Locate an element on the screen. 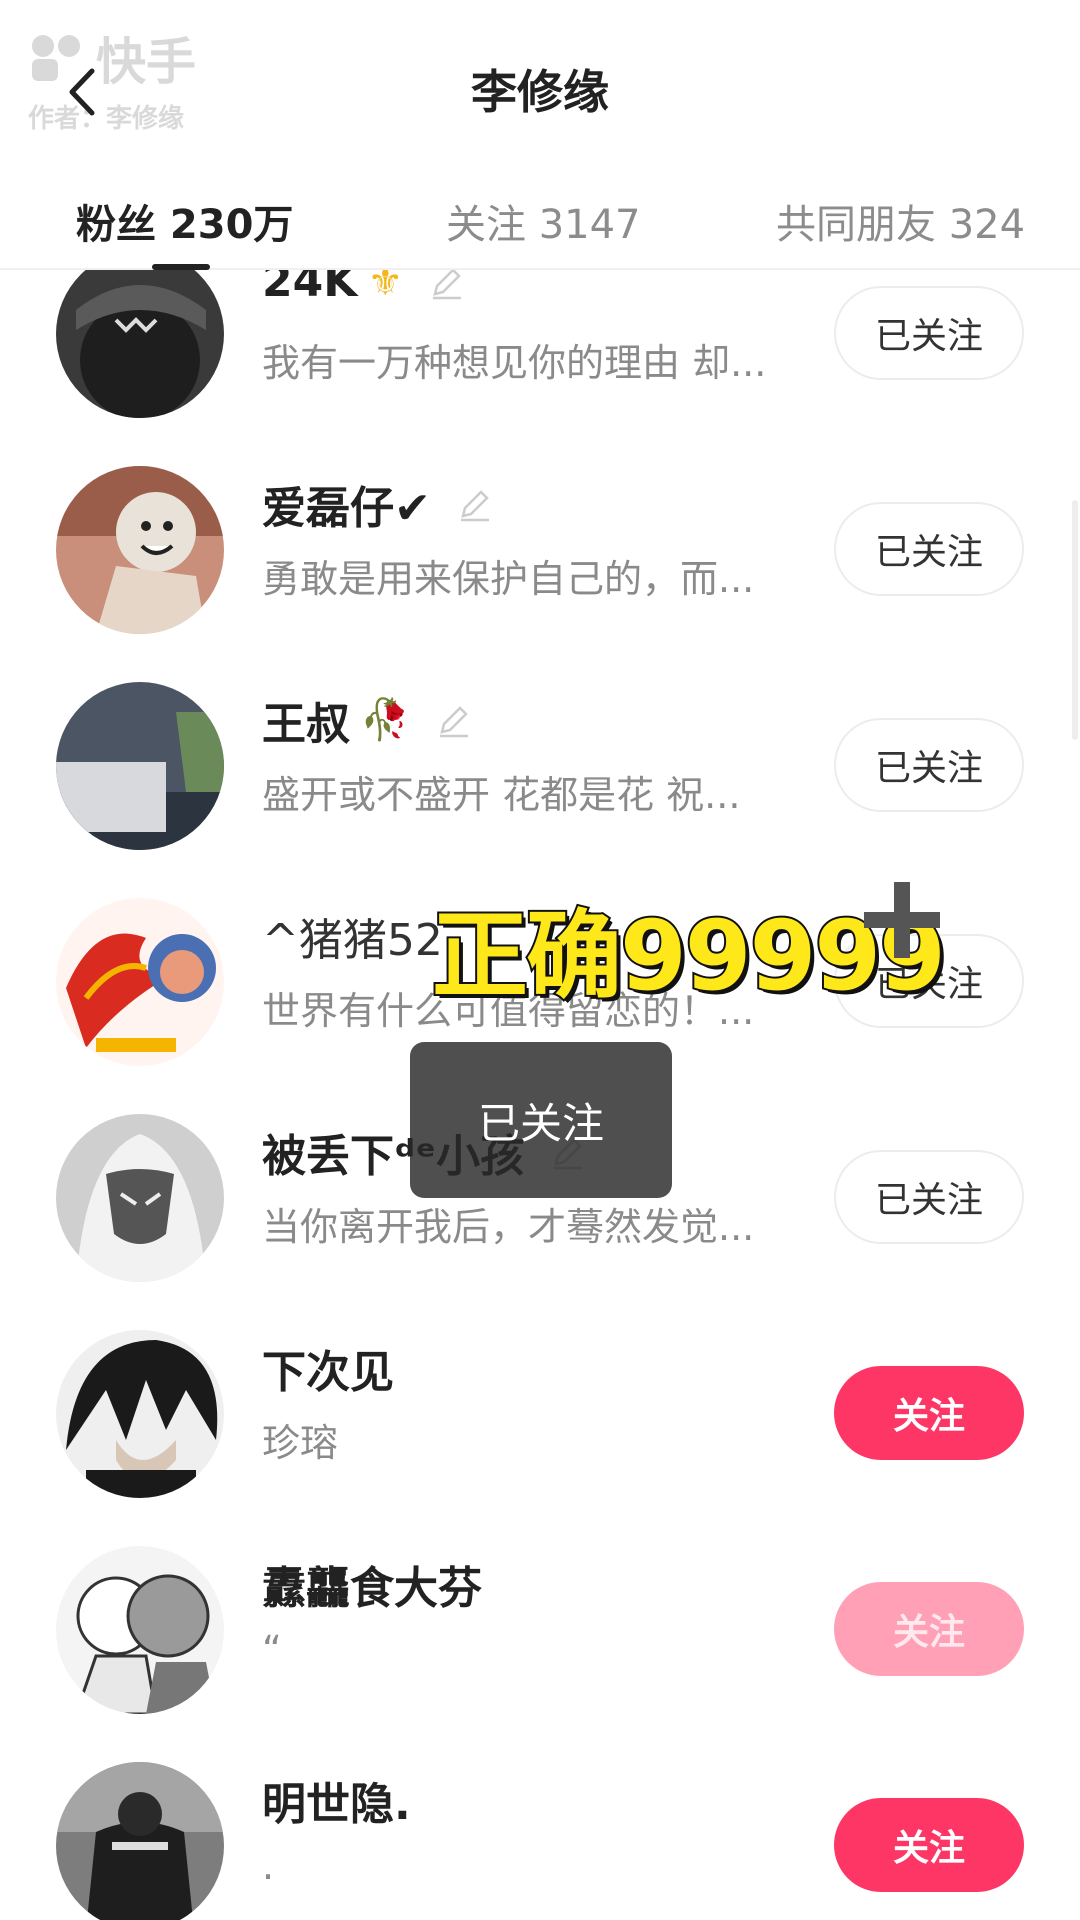 The width and height of the screenshot is (1080, 1920). user-bio: 珍瑢 is located at coordinates (300, 1443).